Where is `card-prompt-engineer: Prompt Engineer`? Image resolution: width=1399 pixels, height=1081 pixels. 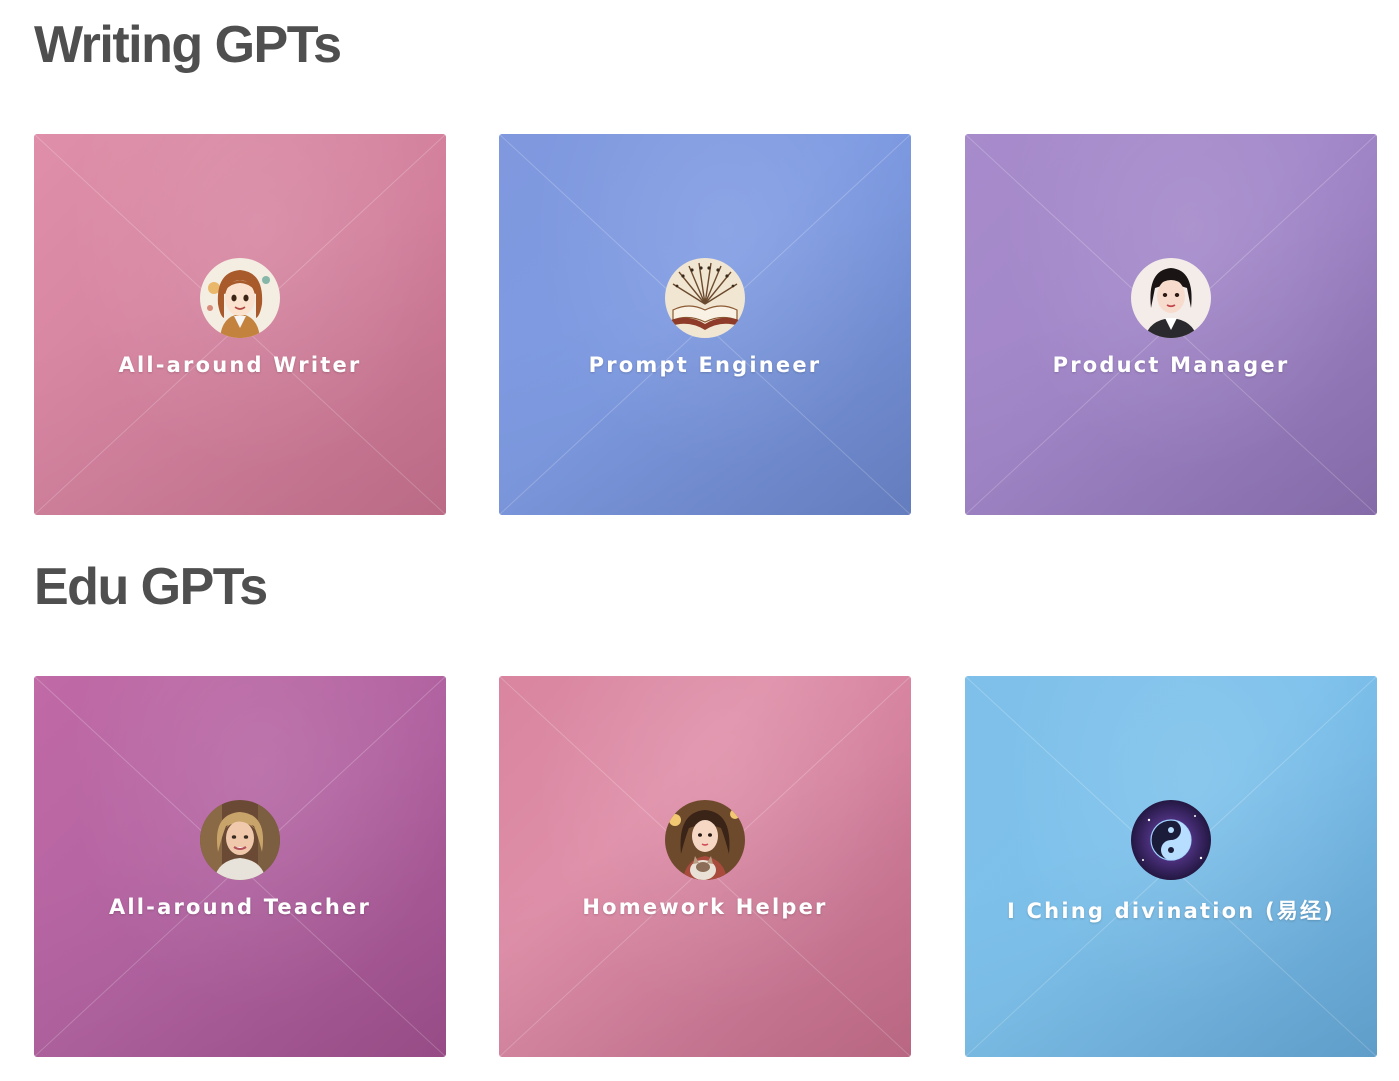 card-prompt-engineer: Prompt Engineer is located at coordinates (705, 324).